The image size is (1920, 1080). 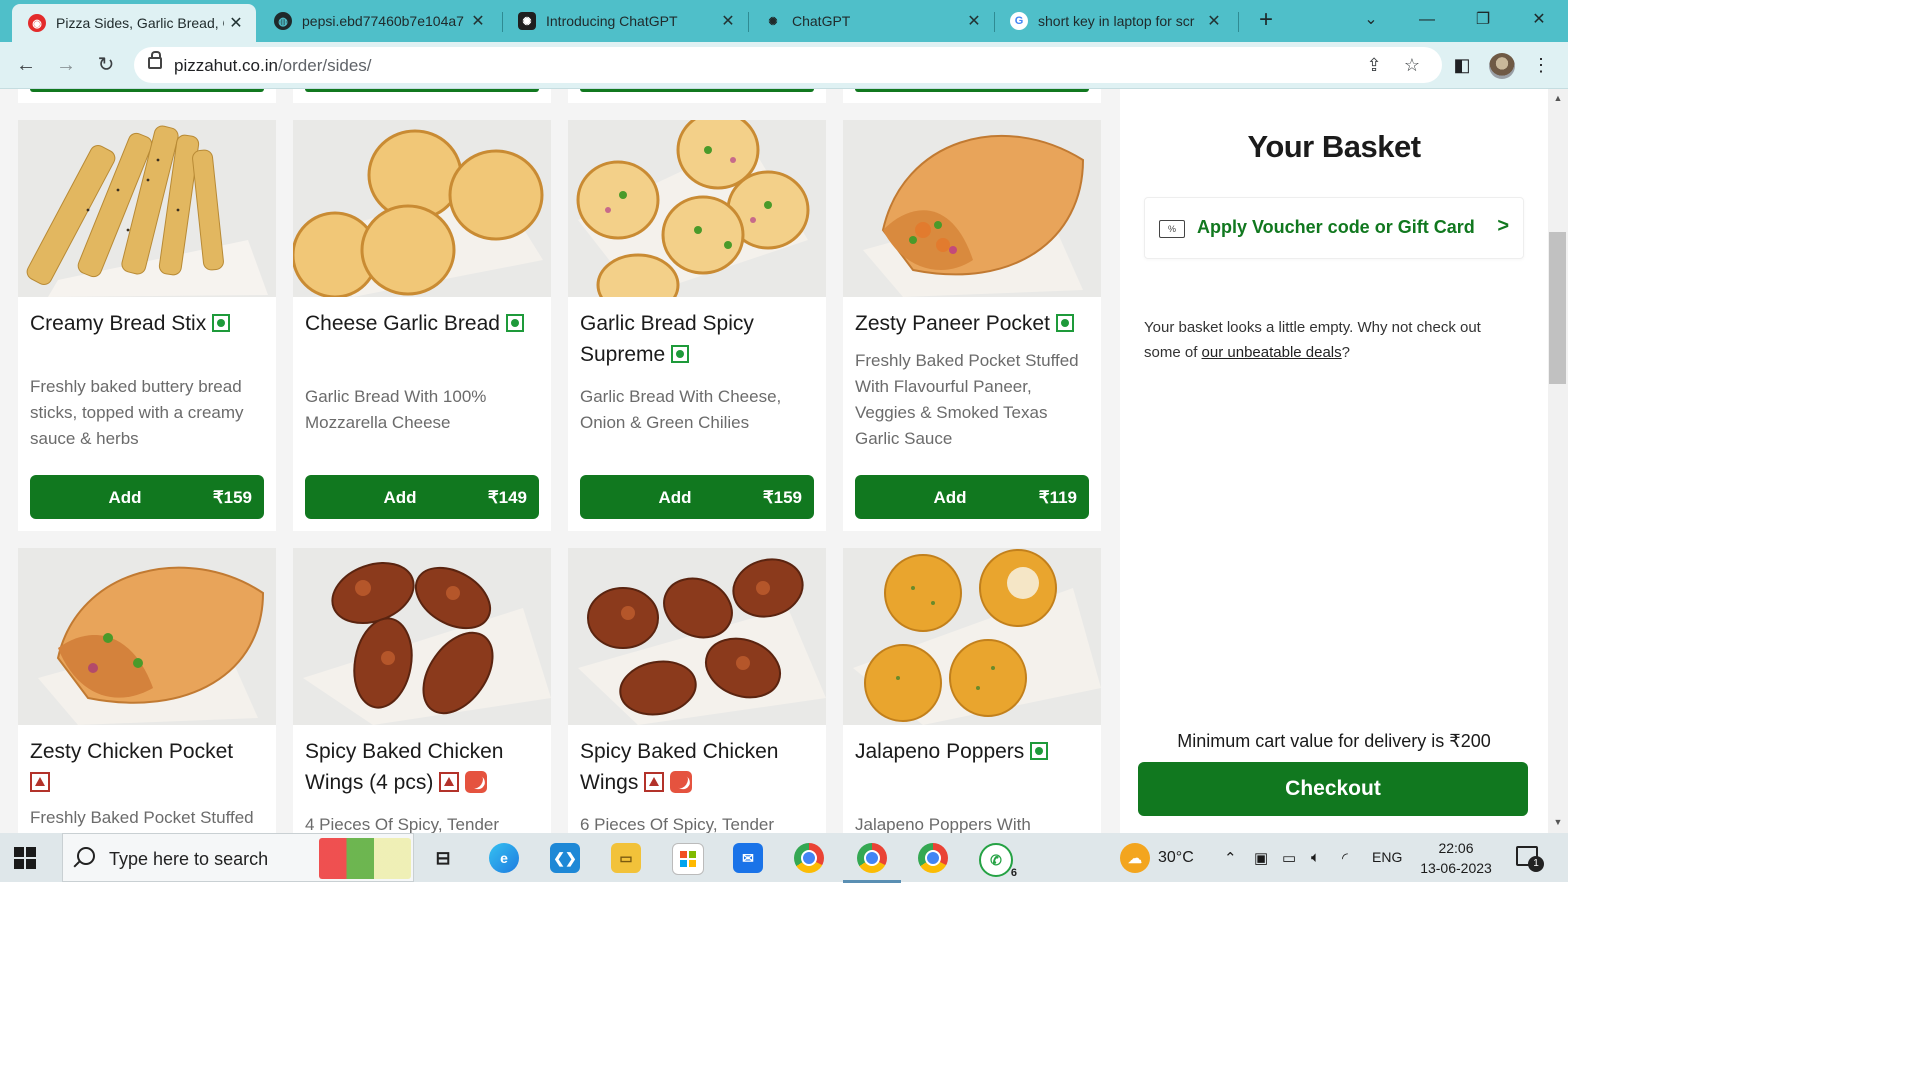 What do you see at coordinates (232, 497) in the screenshot?
I see `price: ₹159` at bounding box center [232, 497].